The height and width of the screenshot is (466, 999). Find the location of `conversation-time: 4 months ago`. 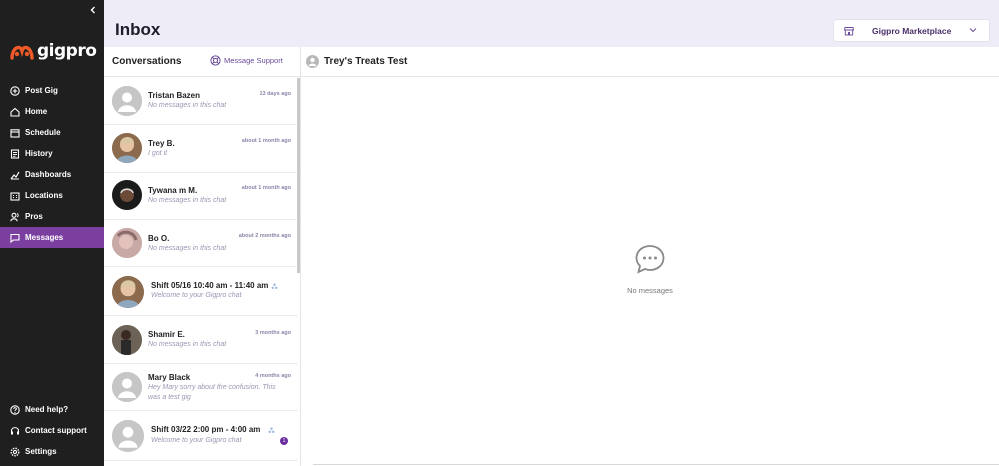

conversation-time: 4 months ago is located at coordinates (273, 376).